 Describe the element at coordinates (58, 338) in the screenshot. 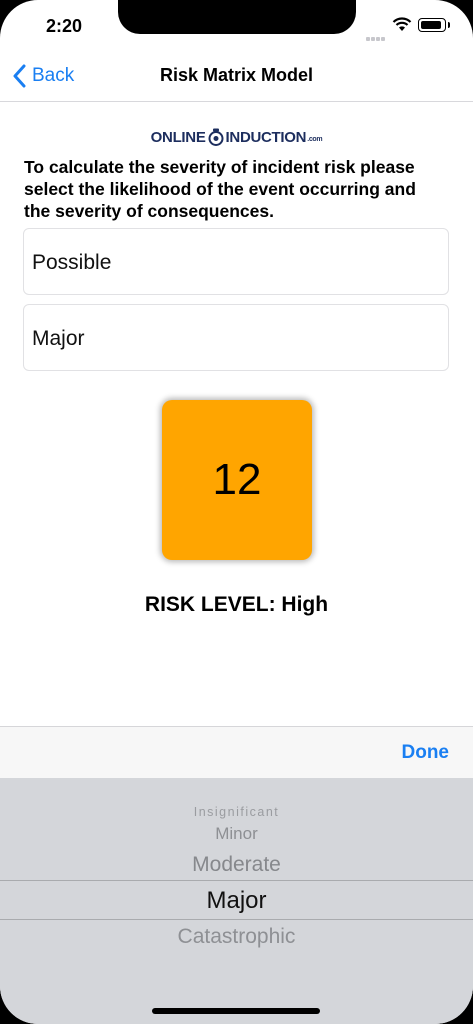

I see `consequence-value: Major` at that location.